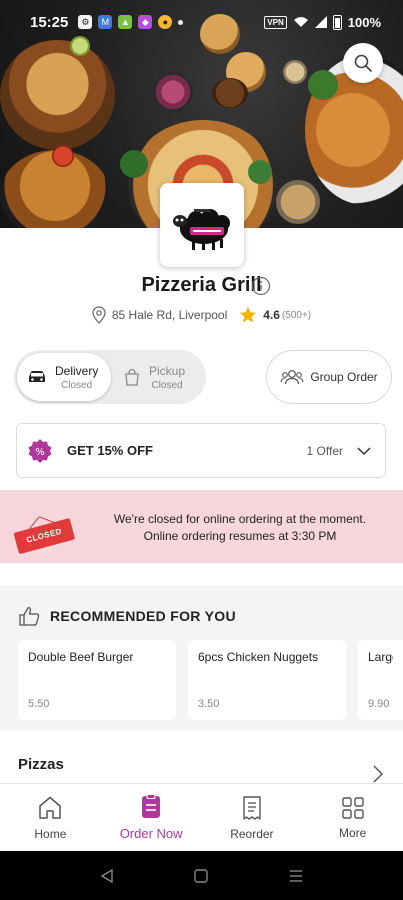 The height and width of the screenshot is (900, 403). What do you see at coordinates (165, 22) in the screenshot?
I see `chrome-icon: ●` at bounding box center [165, 22].